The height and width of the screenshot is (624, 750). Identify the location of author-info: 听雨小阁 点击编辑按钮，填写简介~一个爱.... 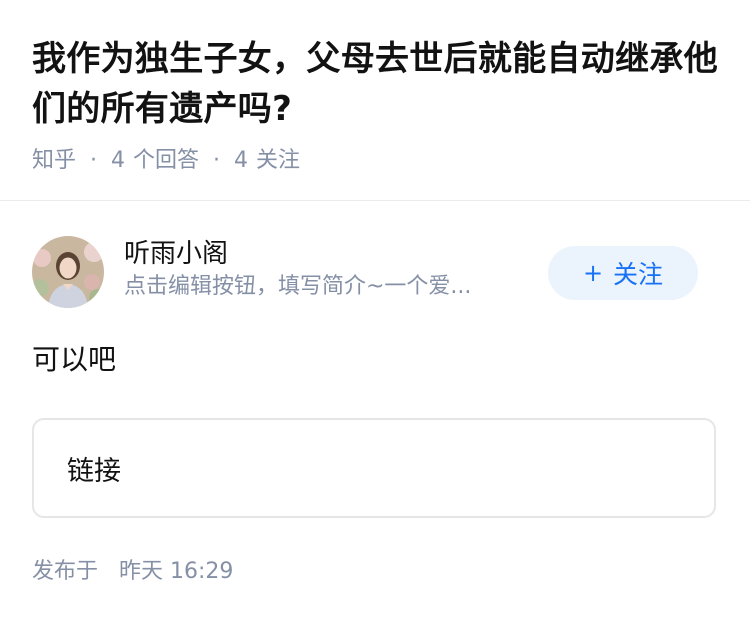
(329, 269).